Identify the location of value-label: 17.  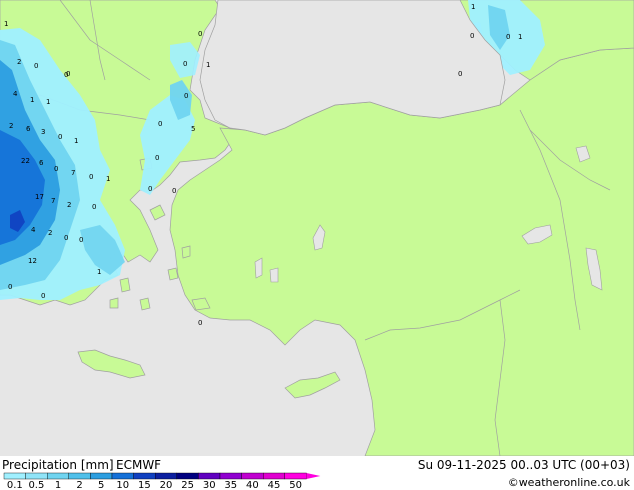
(39, 197).